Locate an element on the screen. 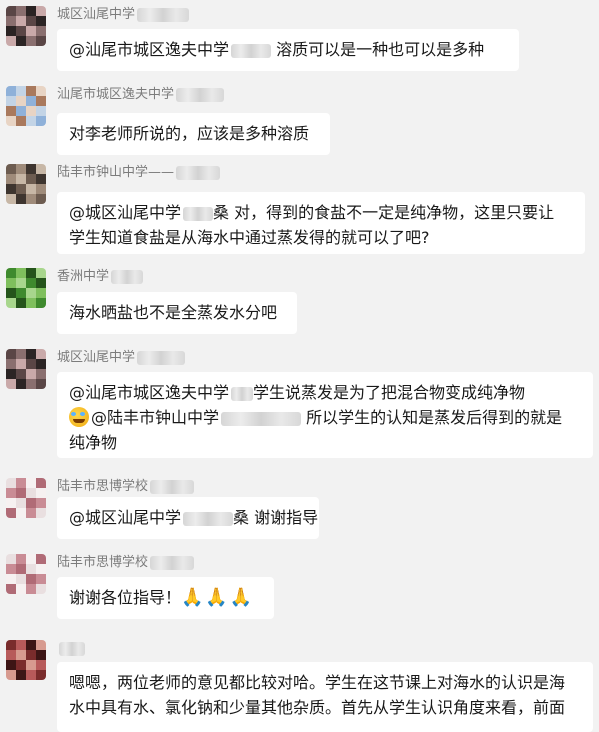 The image size is (599, 732). sender-name is located at coordinates (71, 649).